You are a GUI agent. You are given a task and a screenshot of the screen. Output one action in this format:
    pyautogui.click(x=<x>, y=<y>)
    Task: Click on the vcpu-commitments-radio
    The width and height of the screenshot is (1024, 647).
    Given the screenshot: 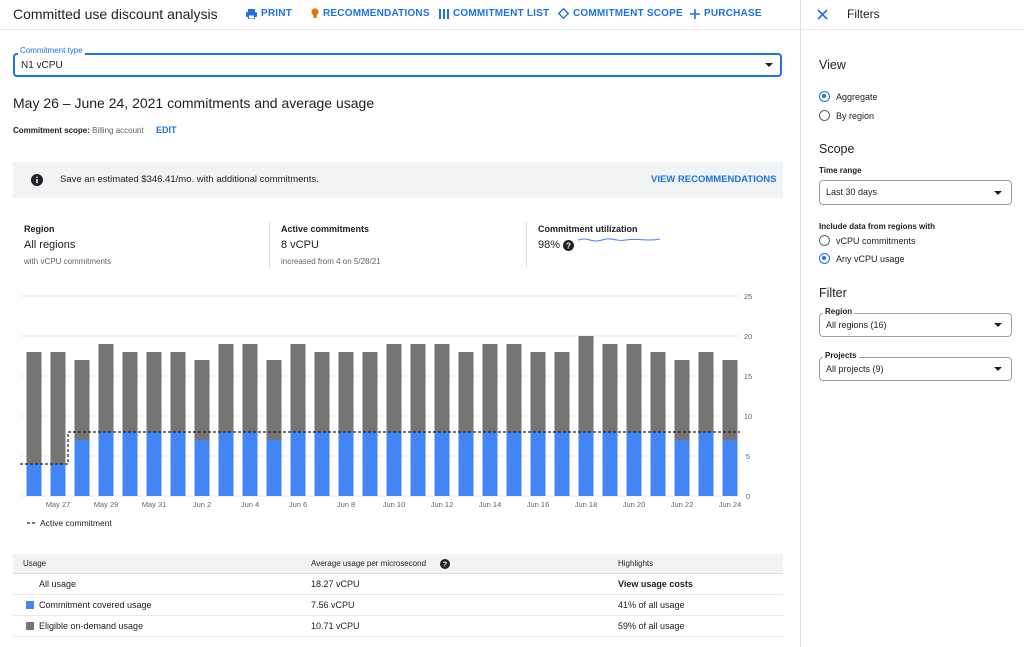 What is the action you would take?
    pyautogui.click(x=824, y=240)
    